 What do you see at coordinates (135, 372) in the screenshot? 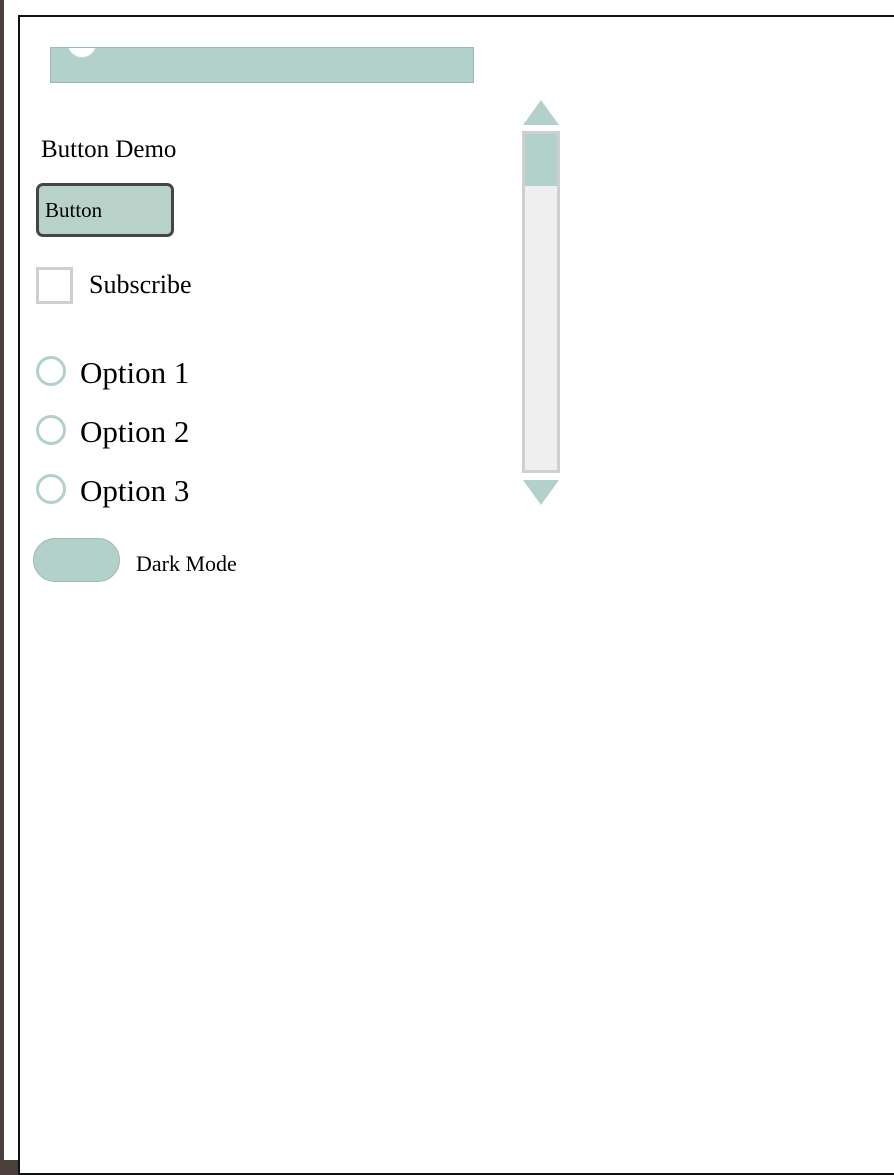
I see `radio-option-1-label: Option 1` at bounding box center [135, 372].